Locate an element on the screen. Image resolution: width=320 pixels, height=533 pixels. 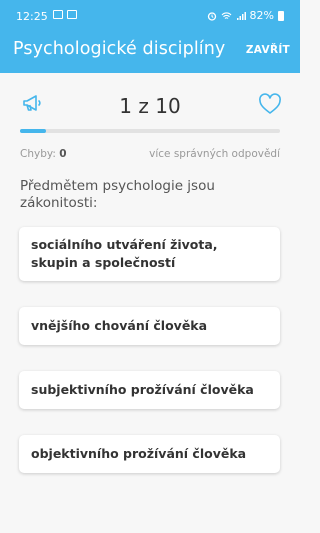
answer-label: subjektivního prožívání člověka is located at coordinates (142, 389).